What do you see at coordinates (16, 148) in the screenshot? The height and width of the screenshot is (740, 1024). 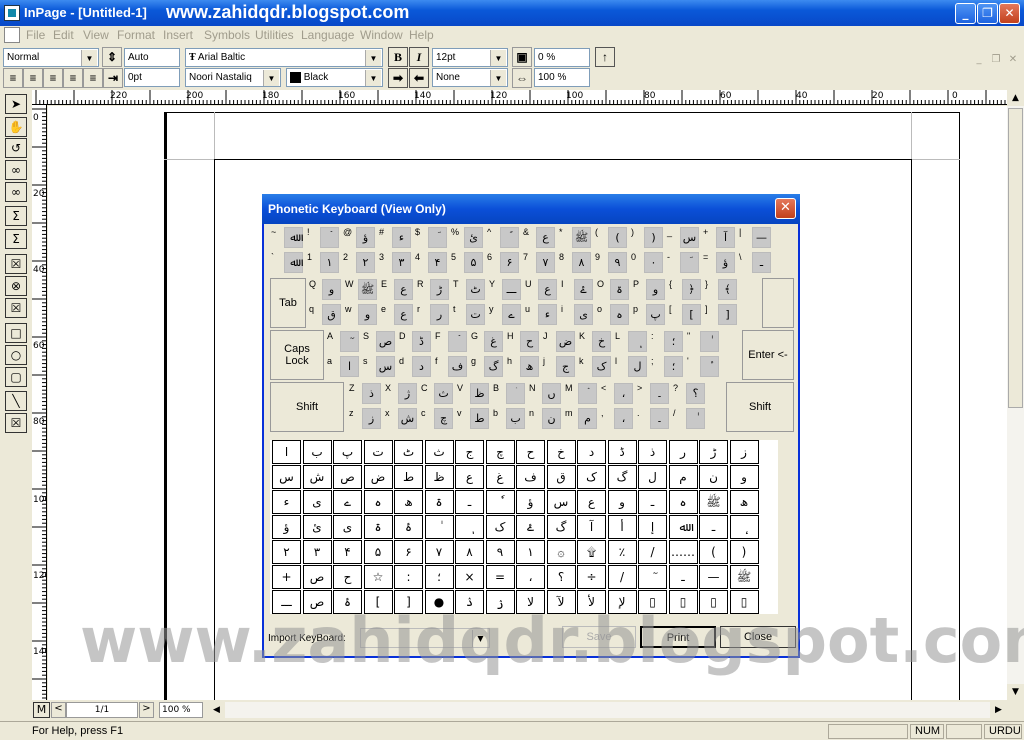 I see `rotate-tool-icon: ↺` at bounding box center [16, 148].